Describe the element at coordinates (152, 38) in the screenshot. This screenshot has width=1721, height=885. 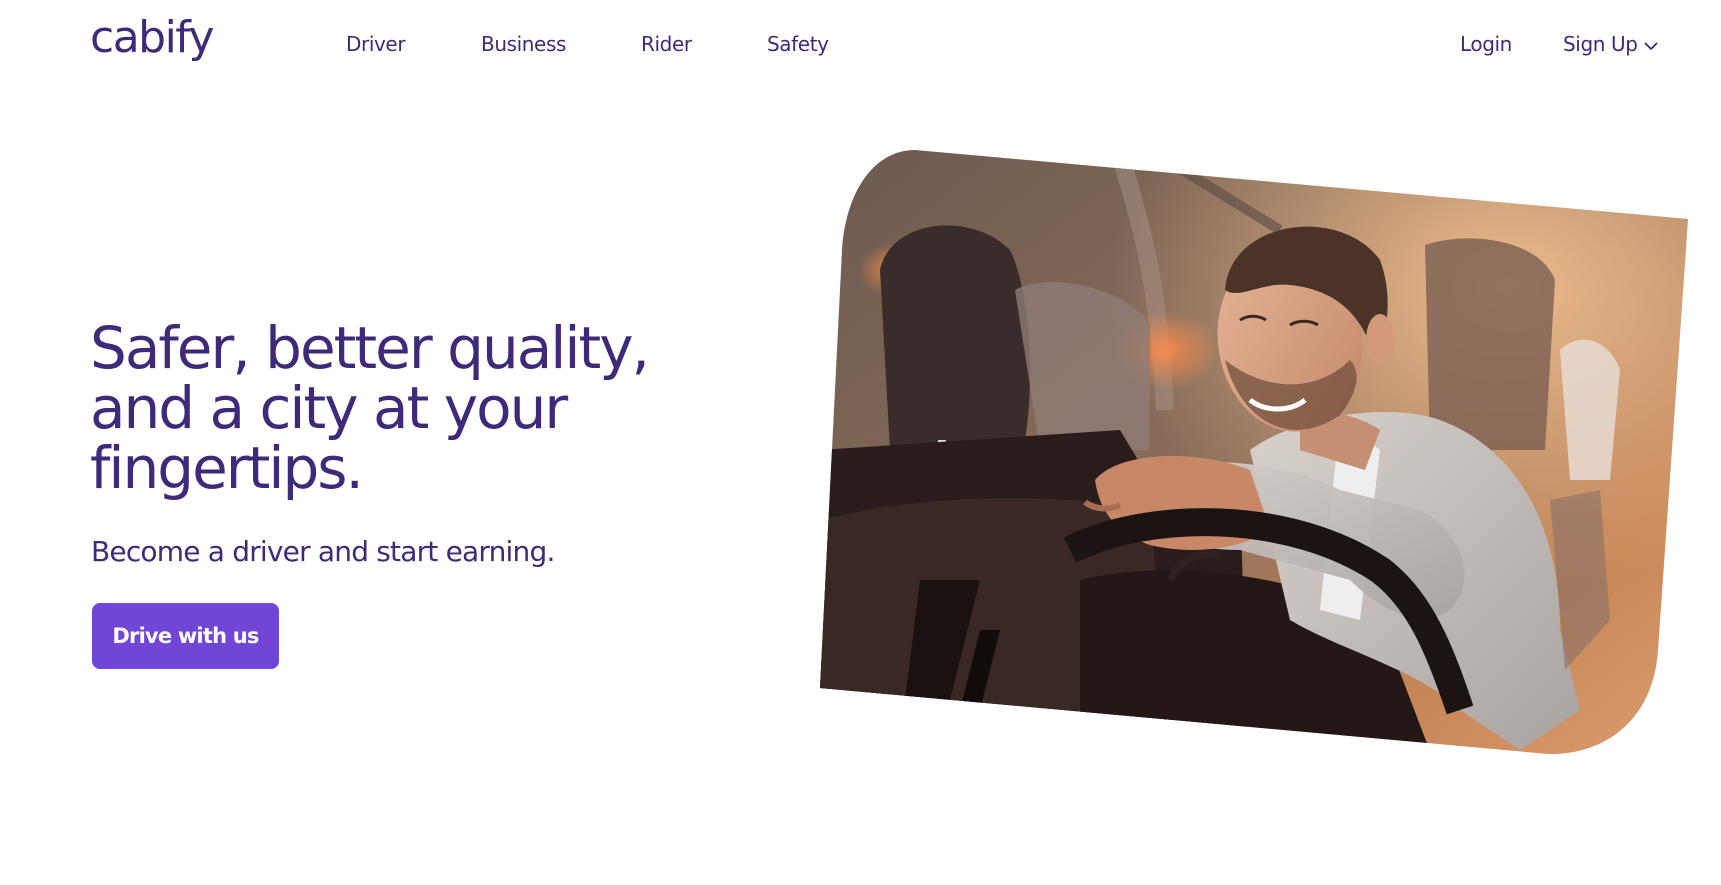
I see `cabify-logo: cabify` at that location.